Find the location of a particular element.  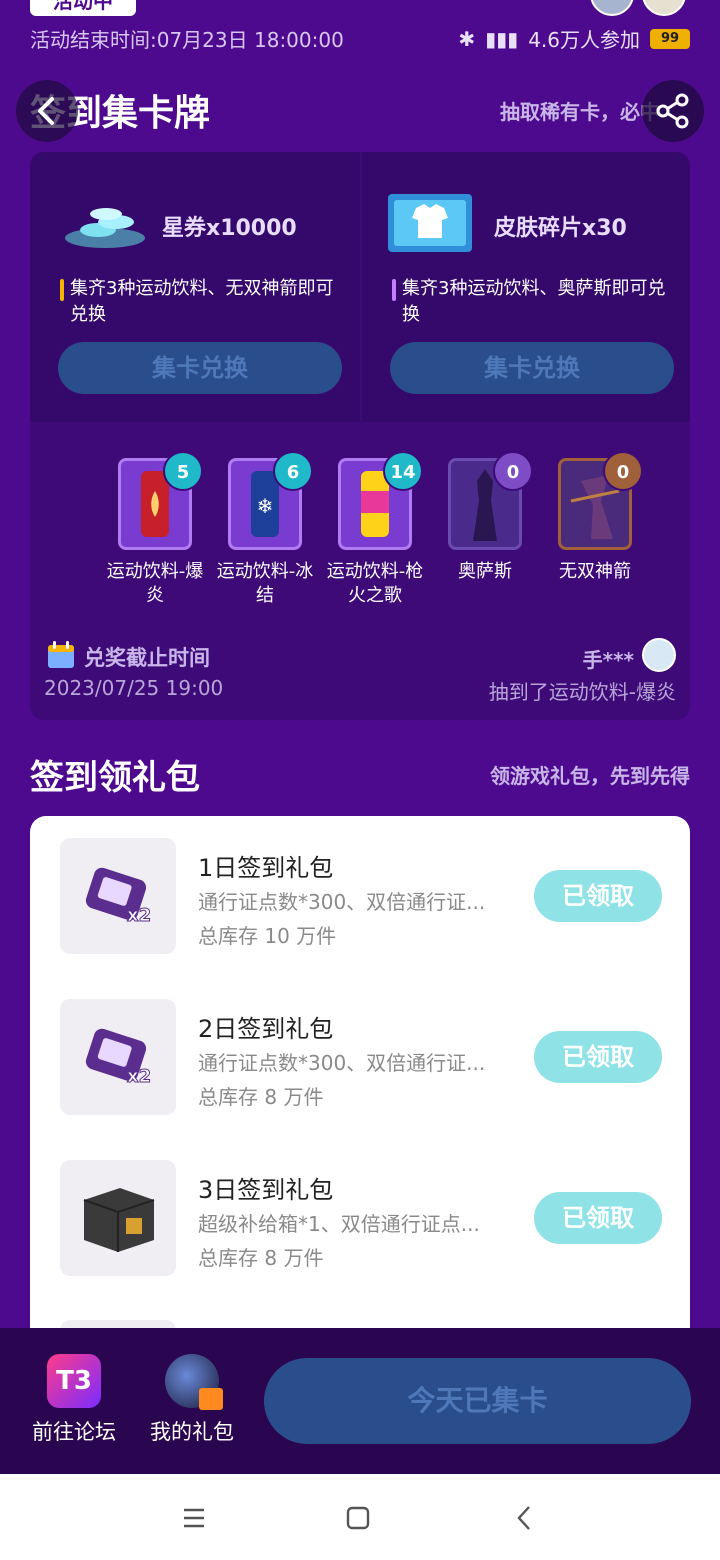

reward-item-star-coupon: 星券x10000 集齐3种运动饮料、无双神箭即可兑换 集卡兑换 is located at coordinates (195, 287).